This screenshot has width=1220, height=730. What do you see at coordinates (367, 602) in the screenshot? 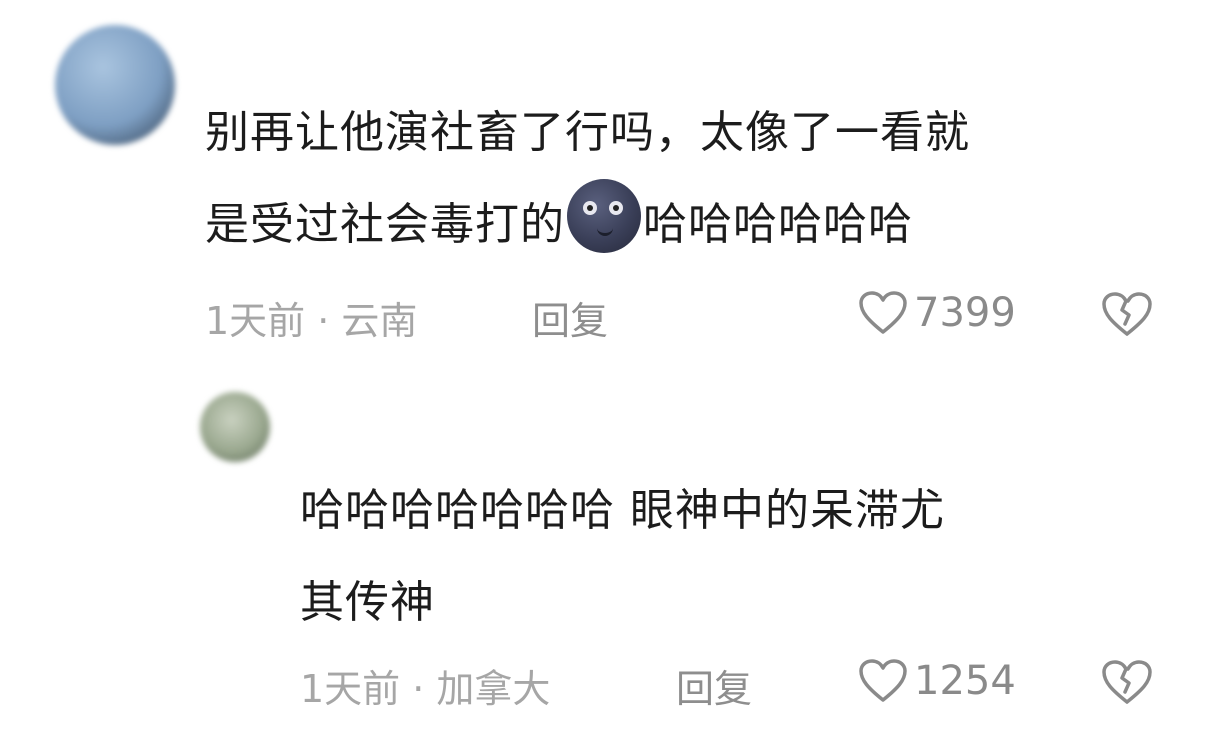
I see `comment-text-line: 其传神` at bounding box center [367, 602].